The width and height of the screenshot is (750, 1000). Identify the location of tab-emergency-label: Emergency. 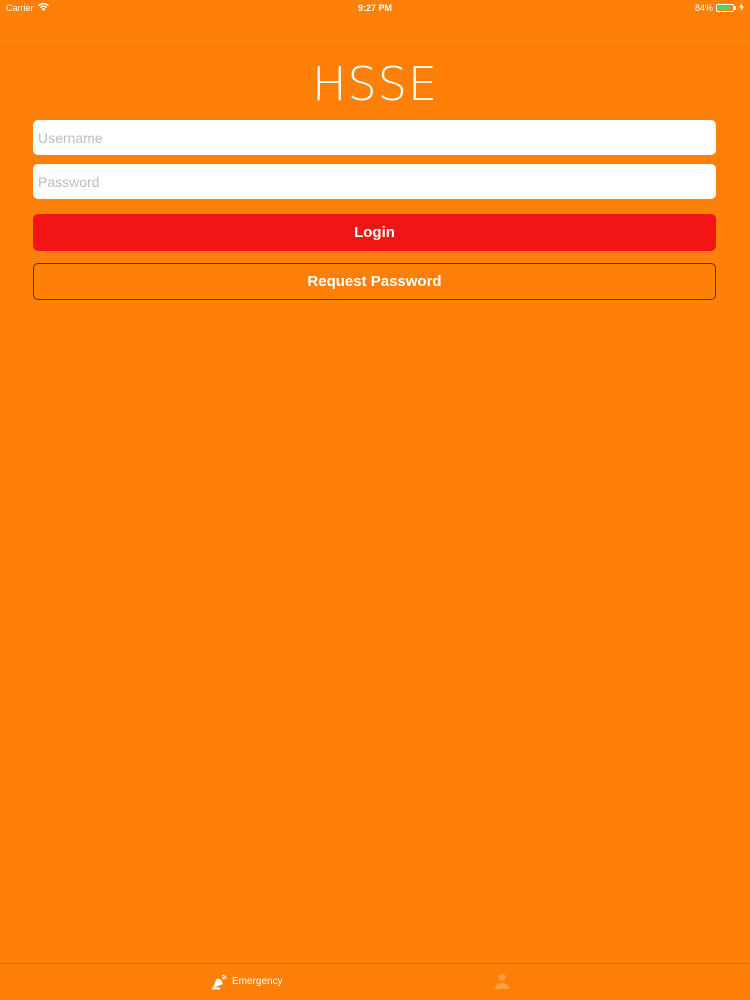
(257, 981).